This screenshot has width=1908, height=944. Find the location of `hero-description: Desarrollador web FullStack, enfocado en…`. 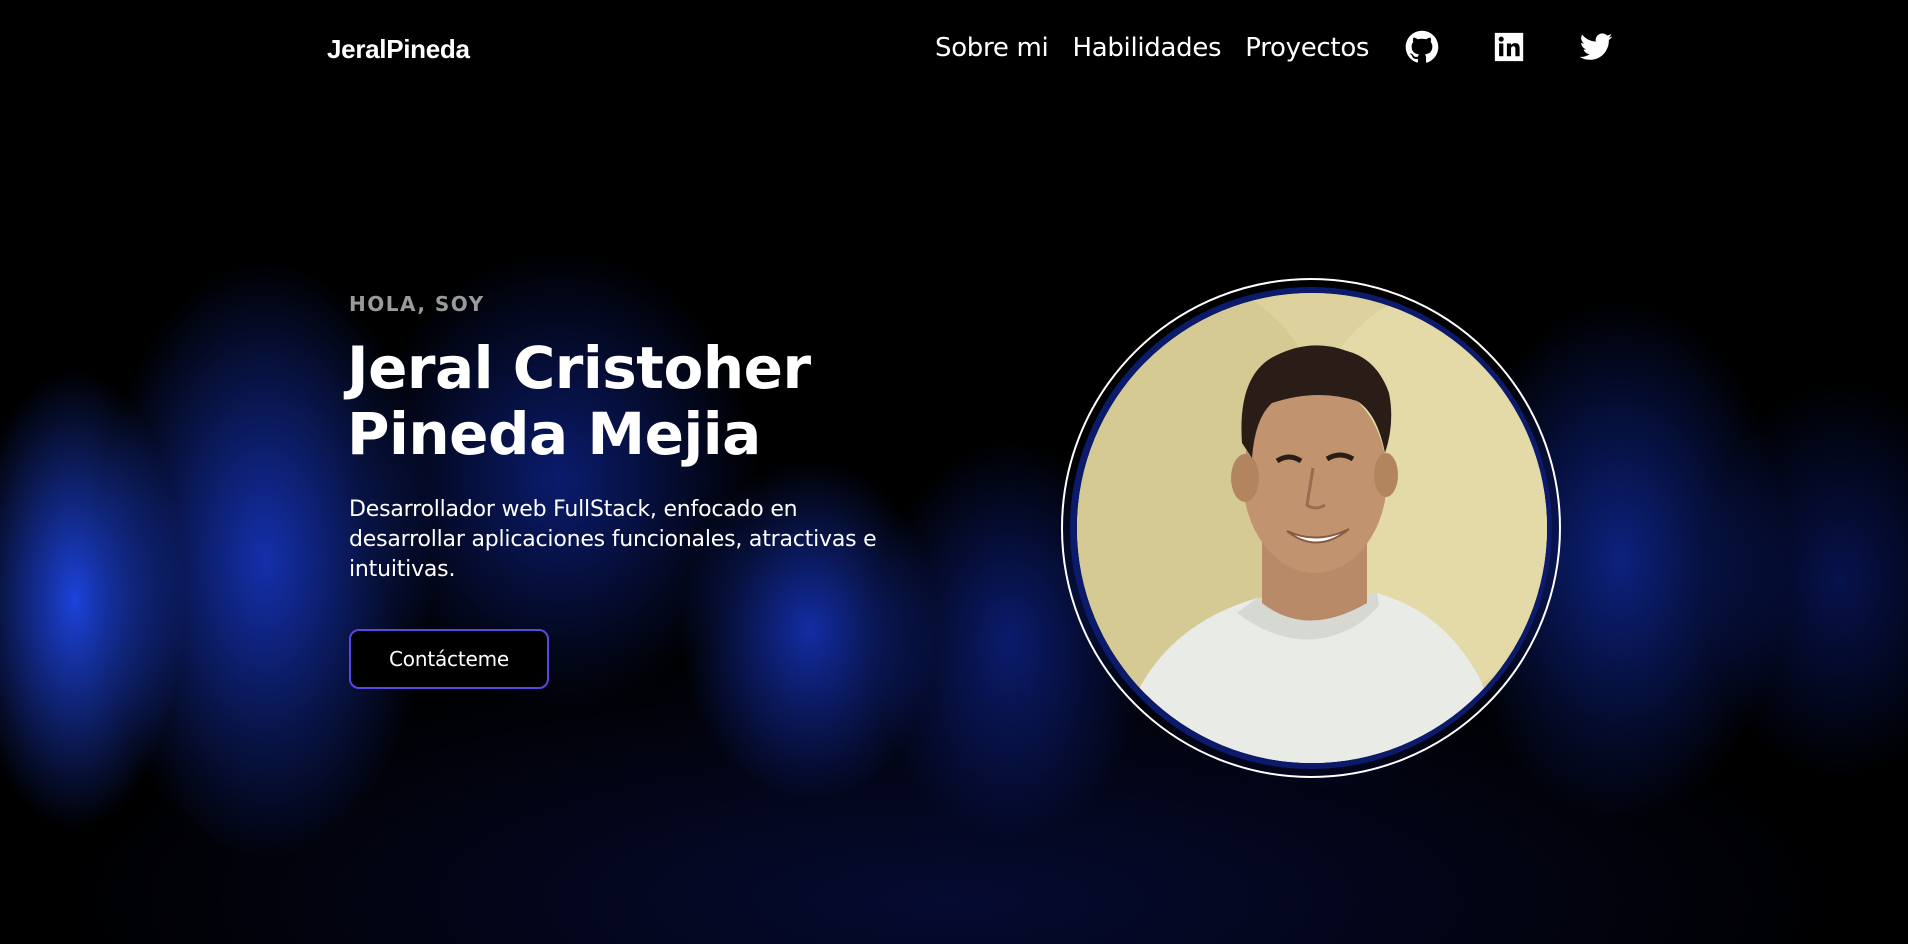

hero-description: Desarrollador web FullStack, enfocado en… is located at coordinates (613, 539).